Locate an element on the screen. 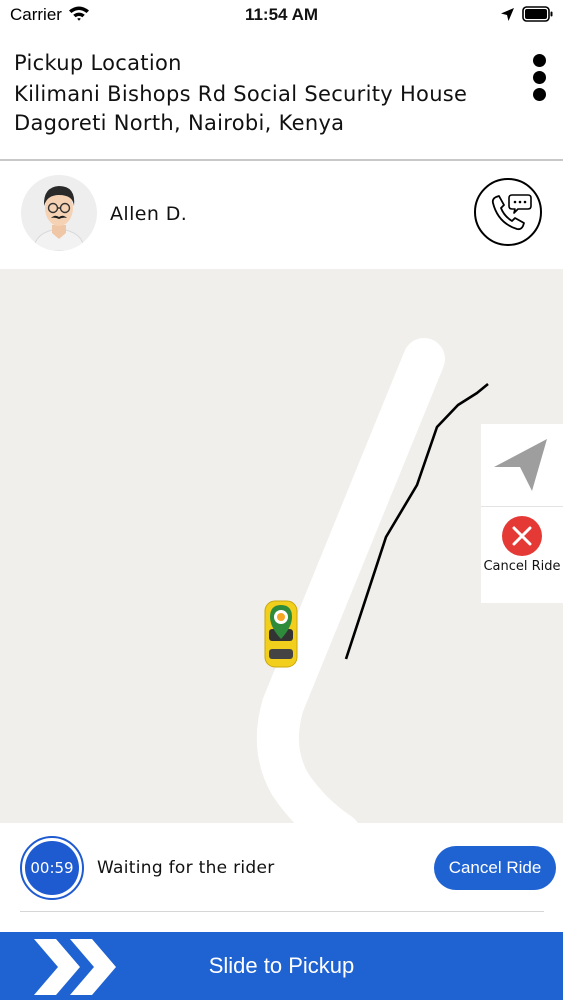 The width and height of the screenshot is (563, 1000). waiting-panel: 00:59 Waiting for the rider Cancel Ride is located at coordinates (281, 877).